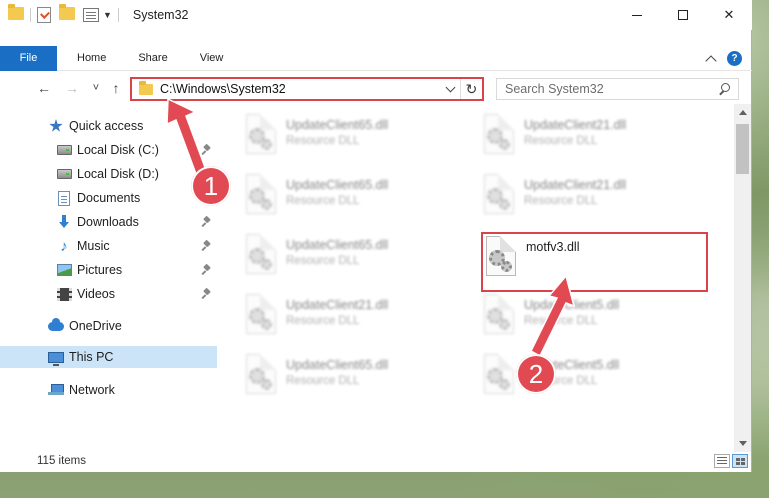 Image resolution: width=769 pixels, height=498 pixels. I want to click on search-box: Search System32, so click(617, 89).